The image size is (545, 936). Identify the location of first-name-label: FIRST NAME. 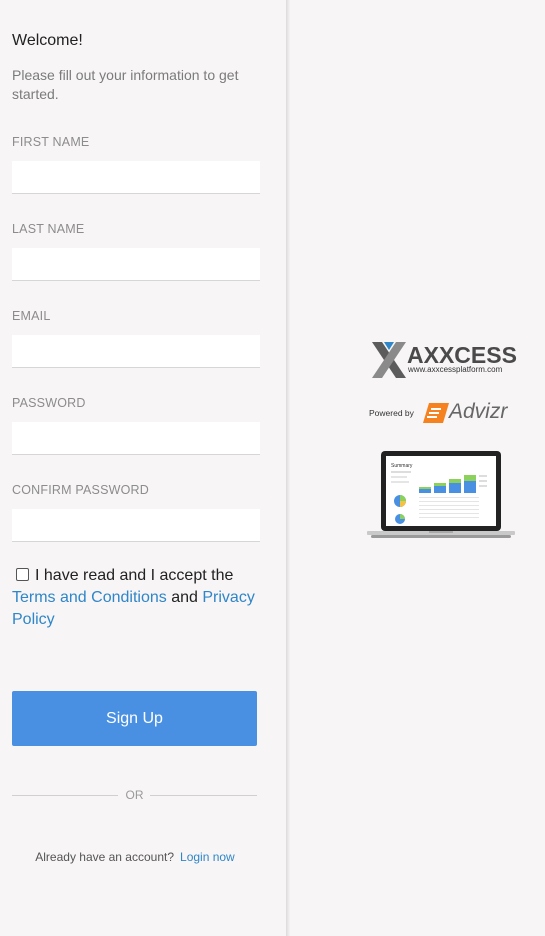
(51, 142).